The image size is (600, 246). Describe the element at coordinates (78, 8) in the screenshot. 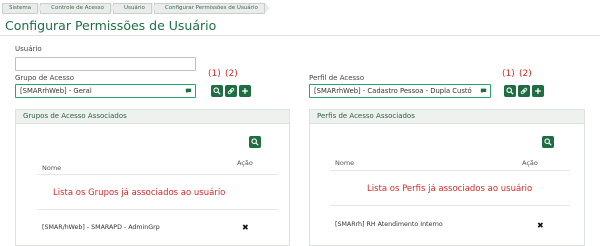

I see `breadcrumb-item-controle-acesso: Controle de Acesso` at that location.